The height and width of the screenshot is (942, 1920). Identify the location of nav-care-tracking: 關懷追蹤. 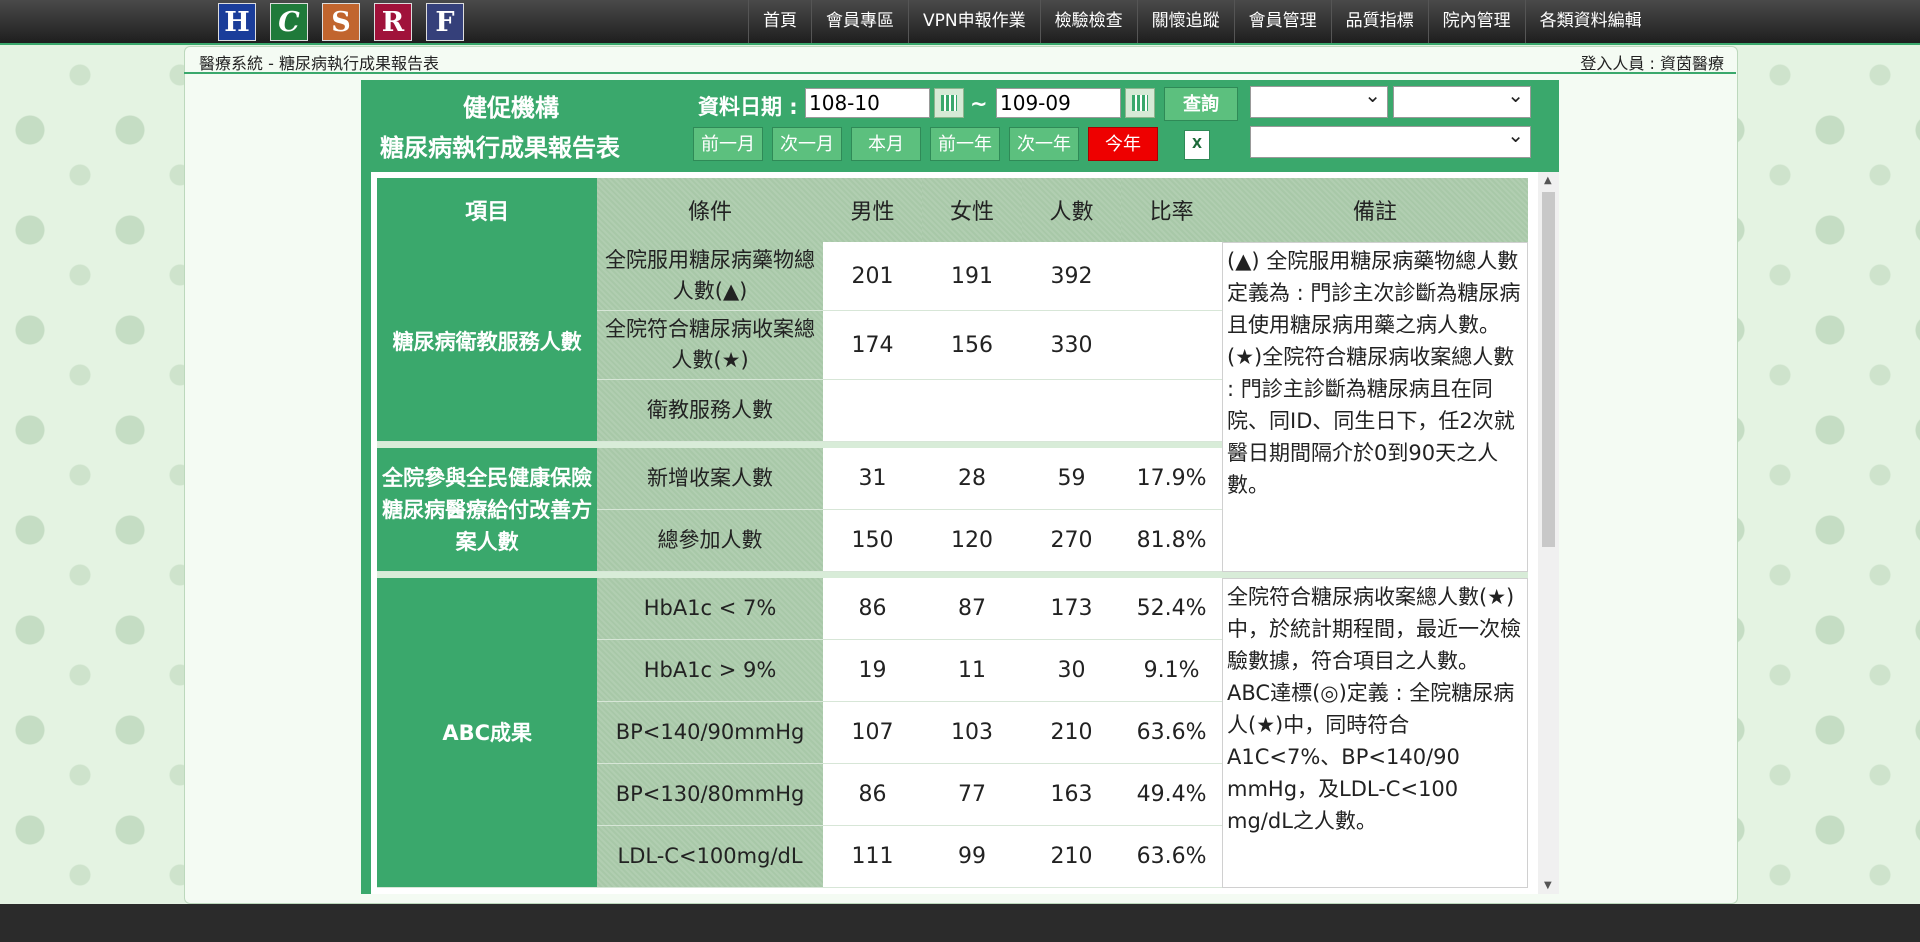
(1185, 21).